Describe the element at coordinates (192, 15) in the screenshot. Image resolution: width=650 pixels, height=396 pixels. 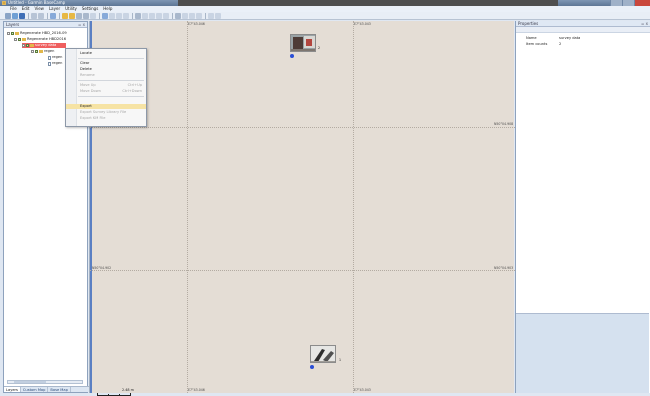
I see `delete-icon` at that location.